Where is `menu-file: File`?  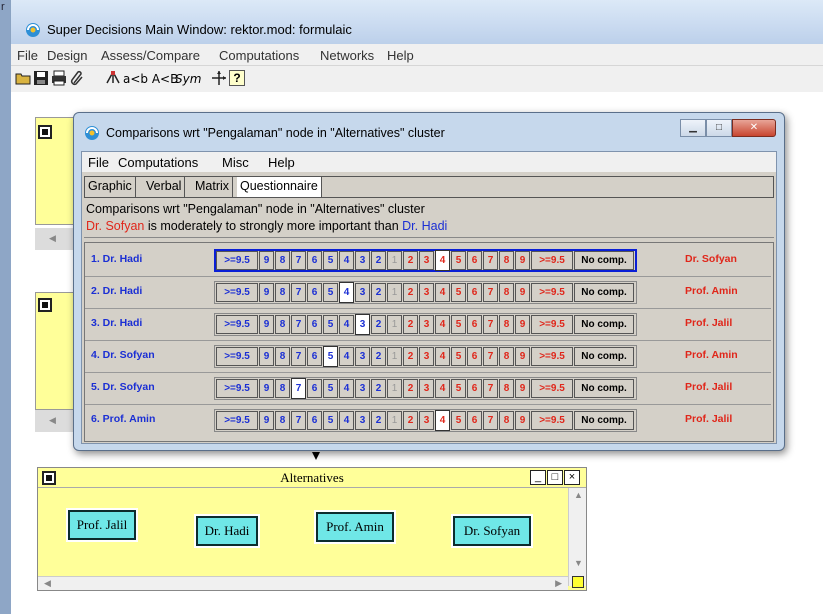 menu-file: File is located at coordinates (27, 55).